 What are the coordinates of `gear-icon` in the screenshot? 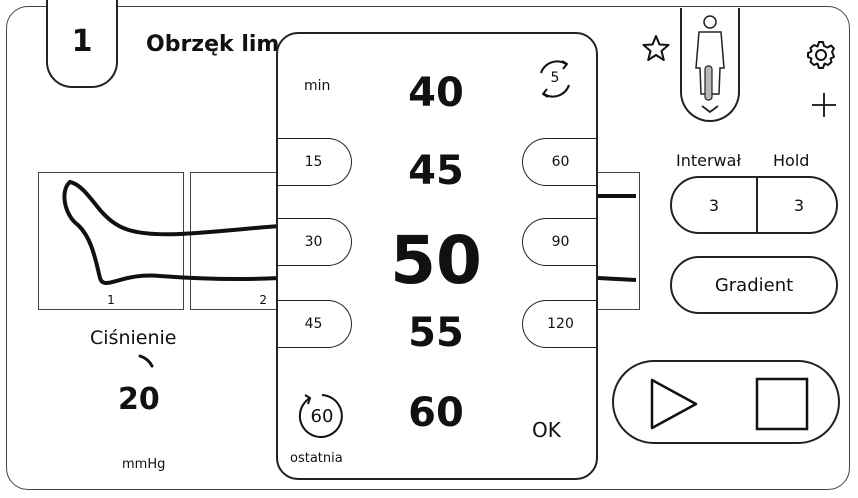 It's located at (821, 55).